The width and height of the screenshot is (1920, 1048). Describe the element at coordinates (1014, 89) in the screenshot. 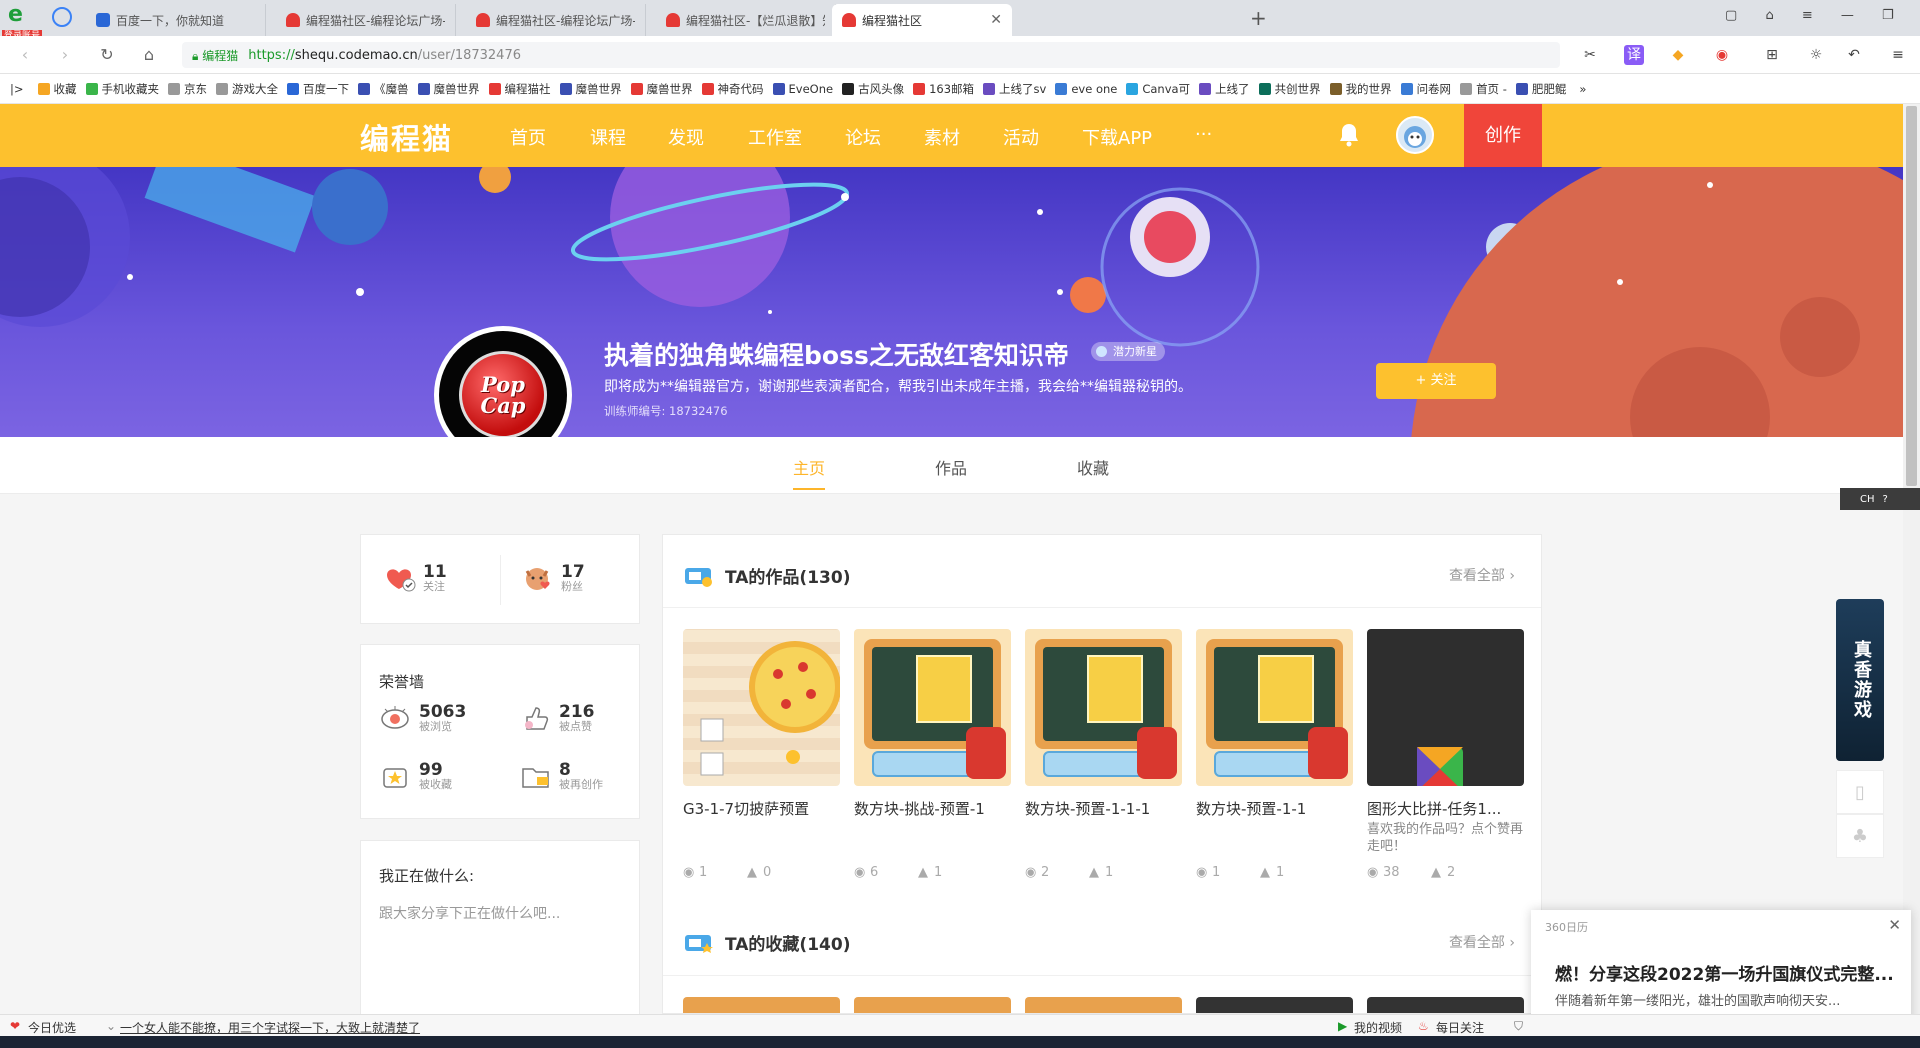

I see `bookmark-item: 上线了sv` at that location.